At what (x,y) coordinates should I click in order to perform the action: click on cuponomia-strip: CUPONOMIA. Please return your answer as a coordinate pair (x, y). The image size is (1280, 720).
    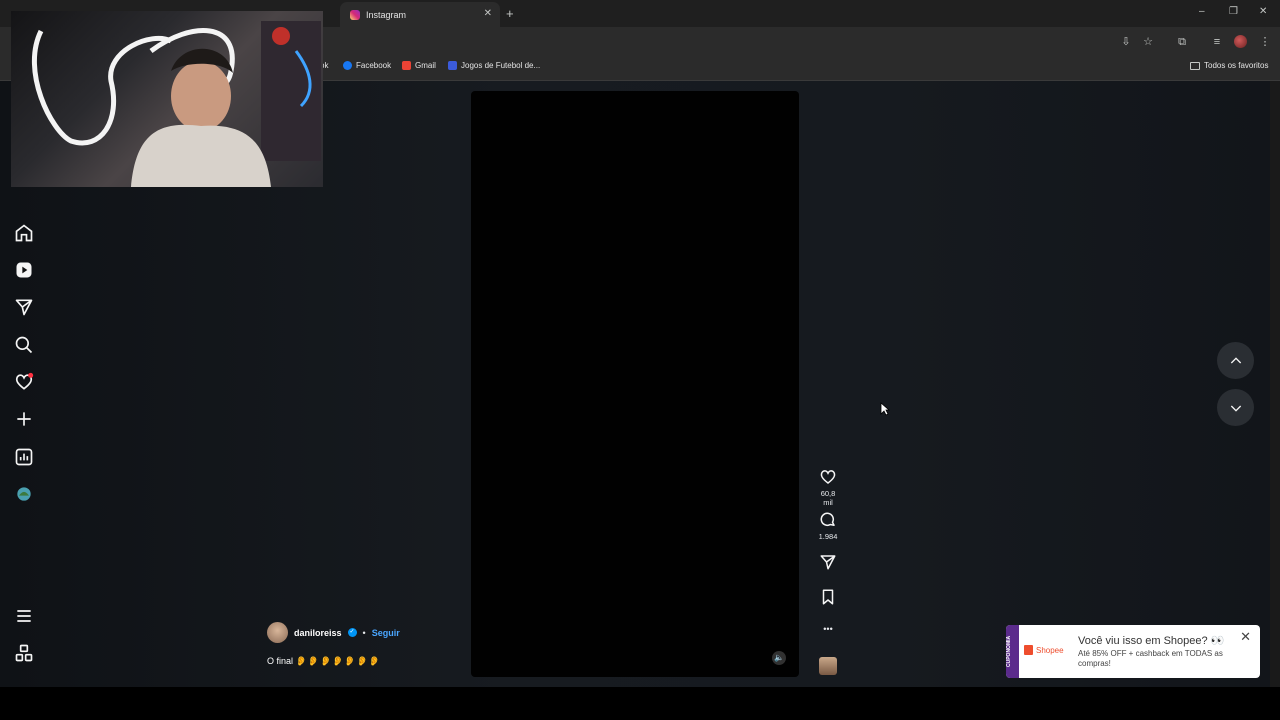
    Looking at the image, I should click on (1012, 651).